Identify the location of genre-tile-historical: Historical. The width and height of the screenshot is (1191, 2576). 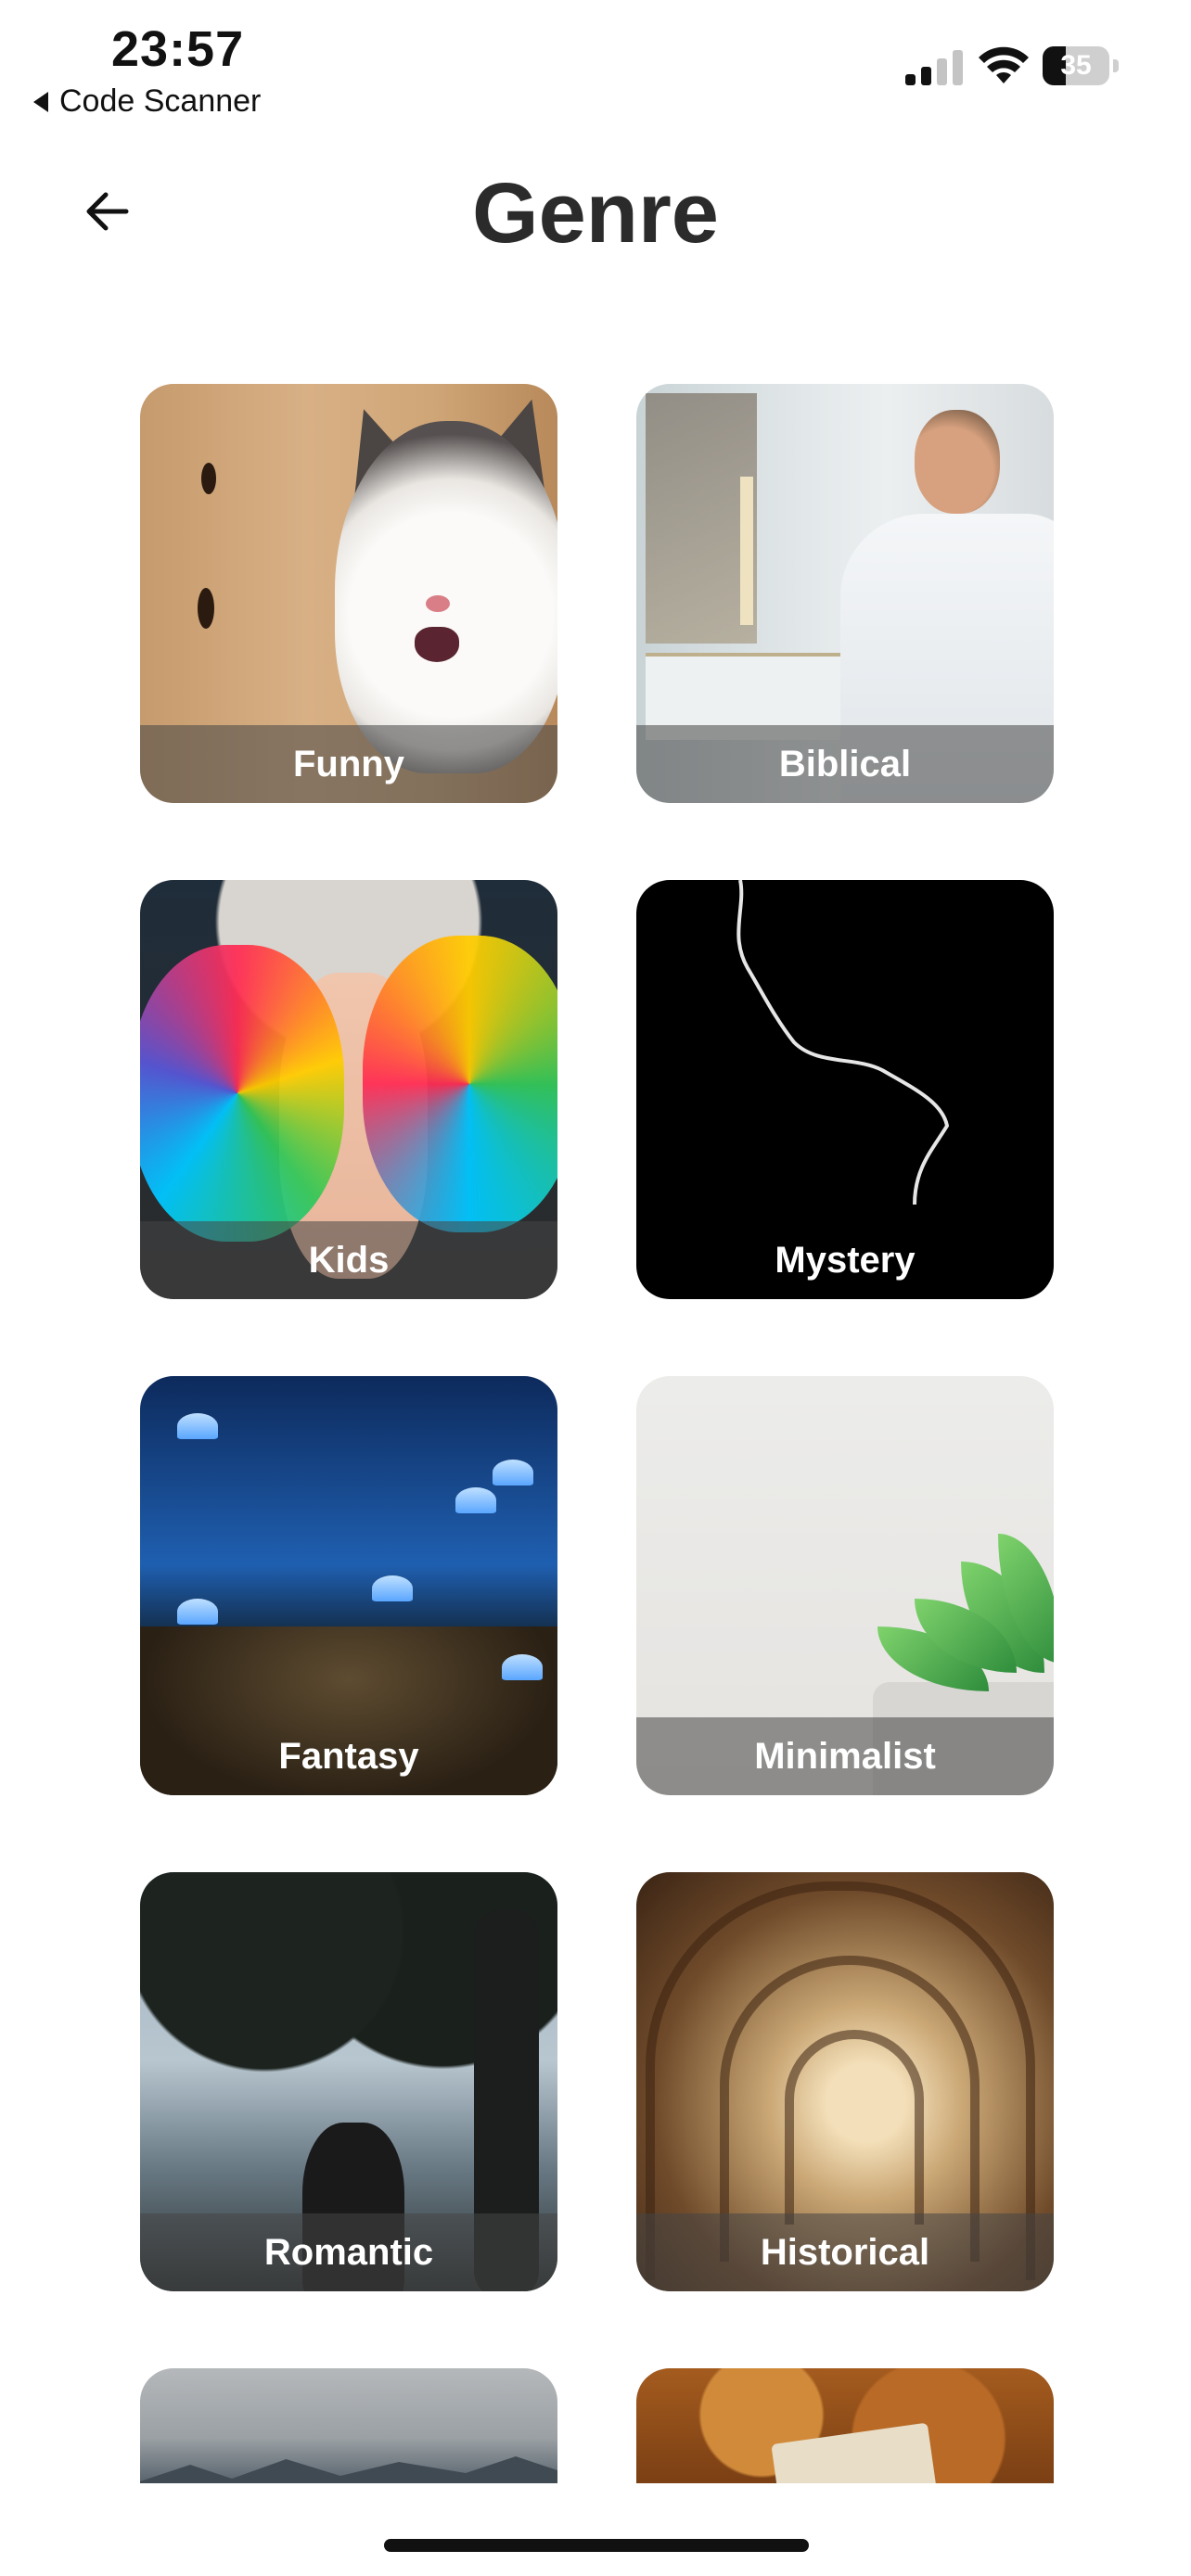
(845, 2082).